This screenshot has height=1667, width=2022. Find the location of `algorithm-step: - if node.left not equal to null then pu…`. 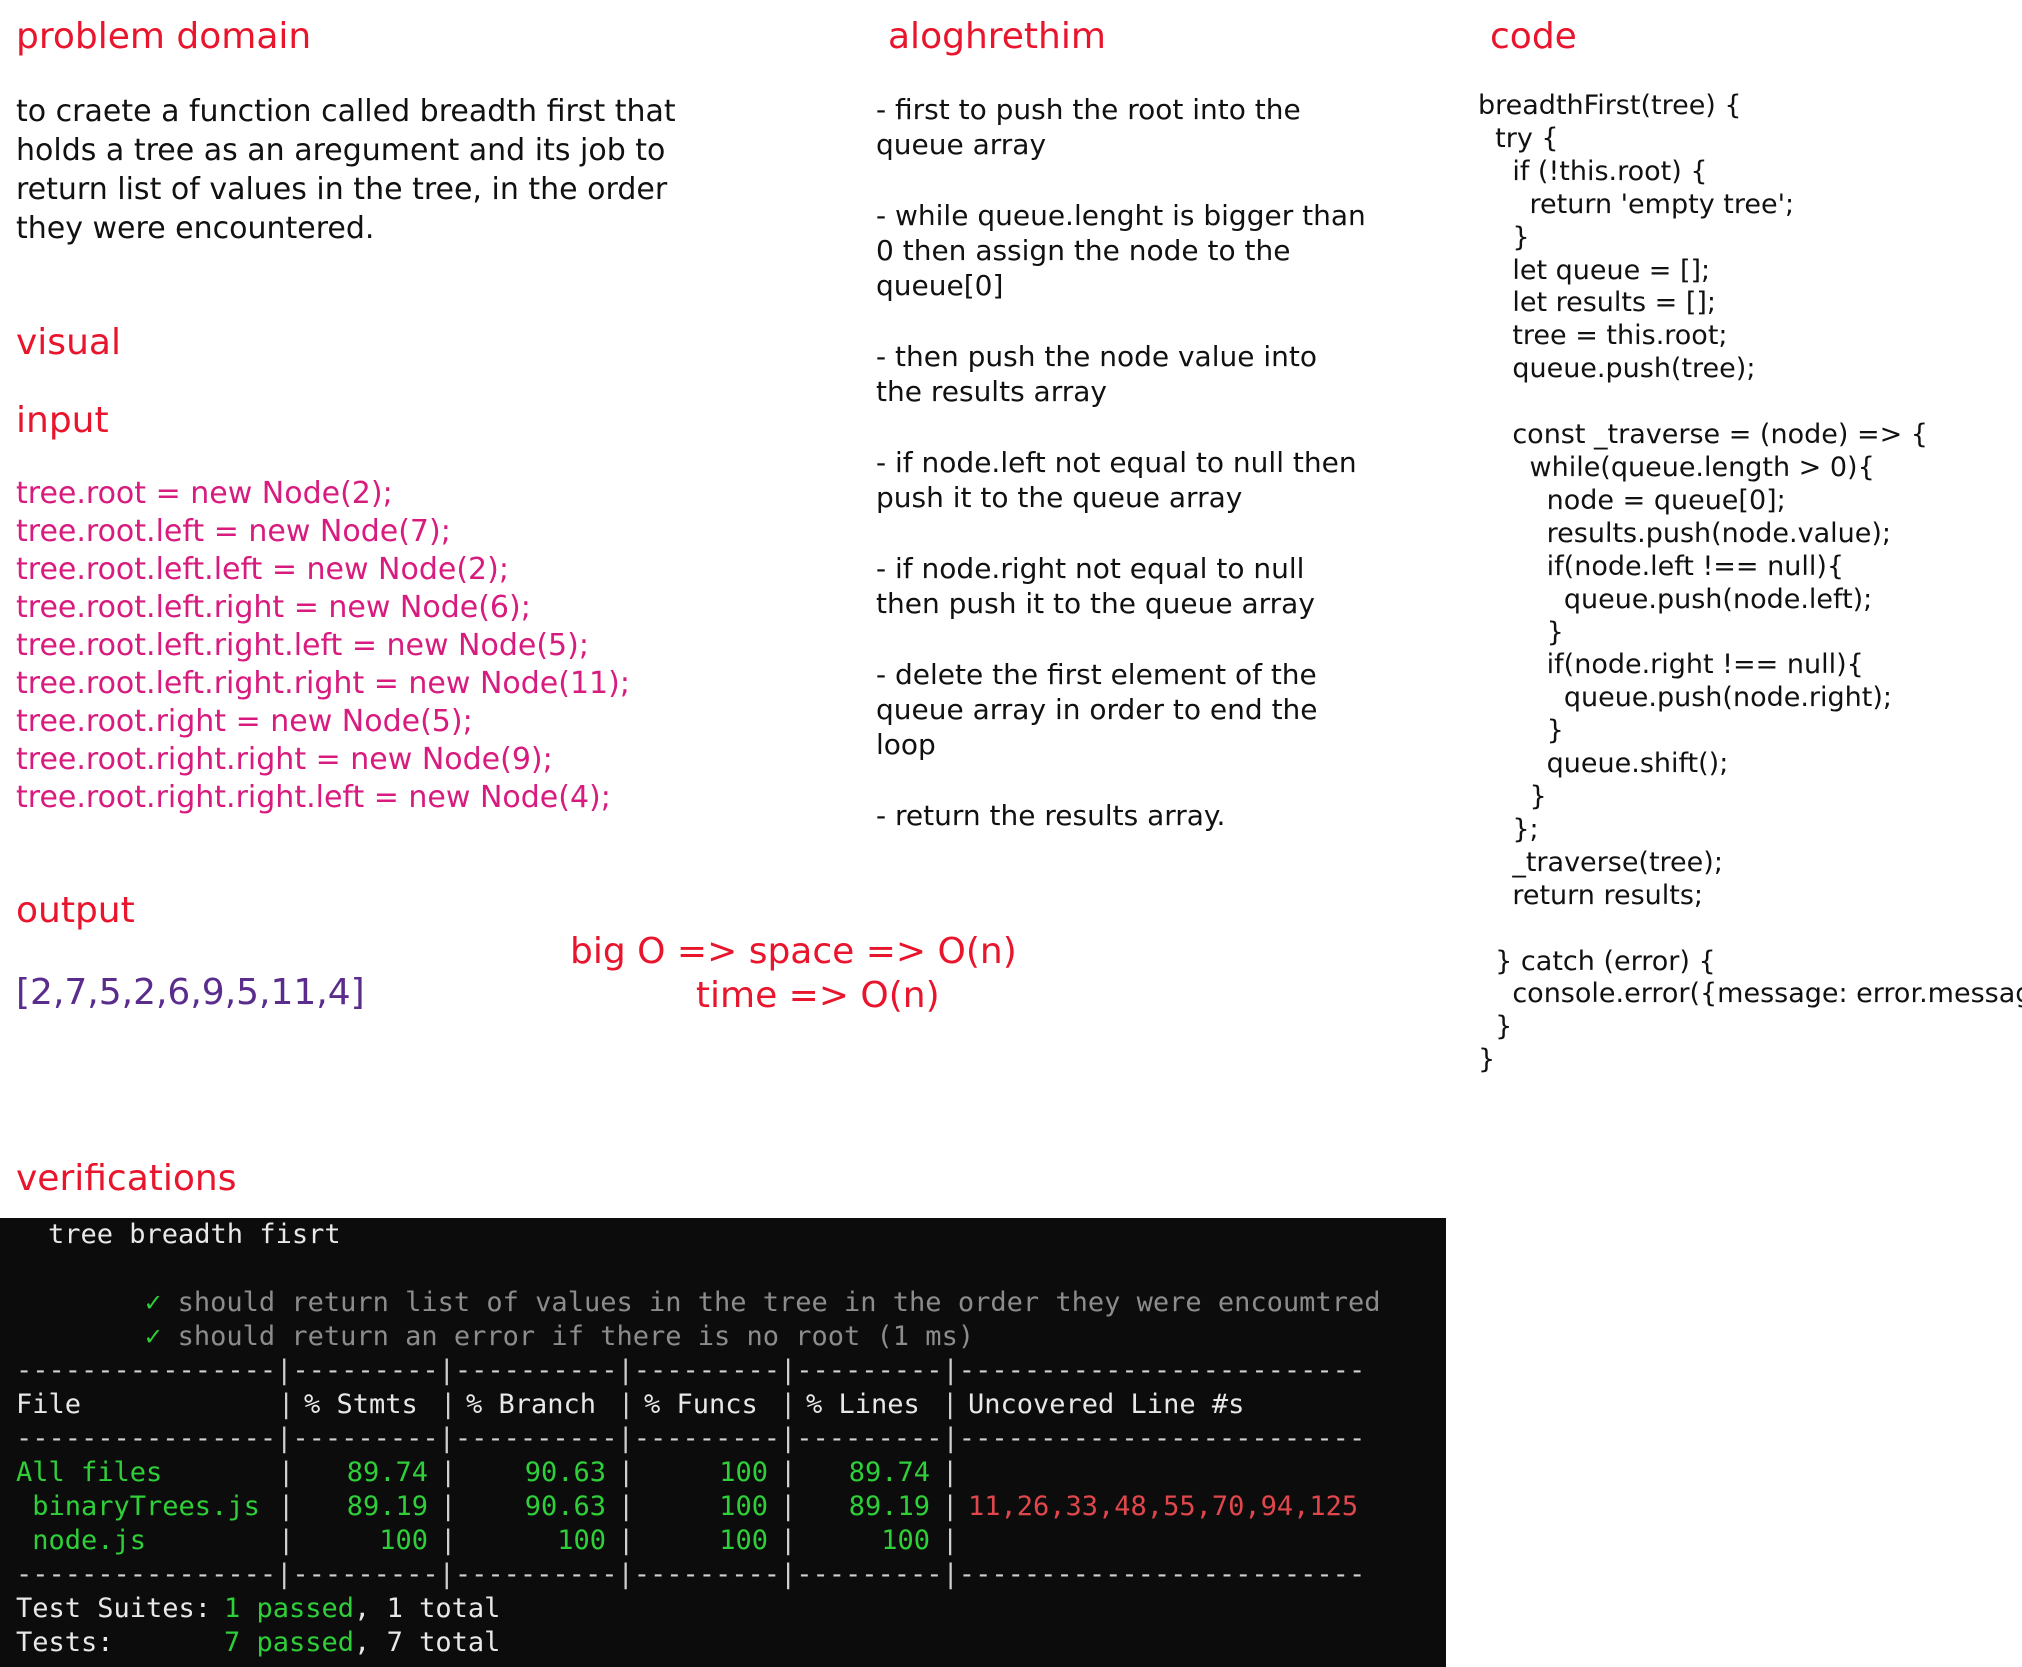

algorithm-step: - if node.left not equal to null then pu… is located at coordinates (1116, 480).